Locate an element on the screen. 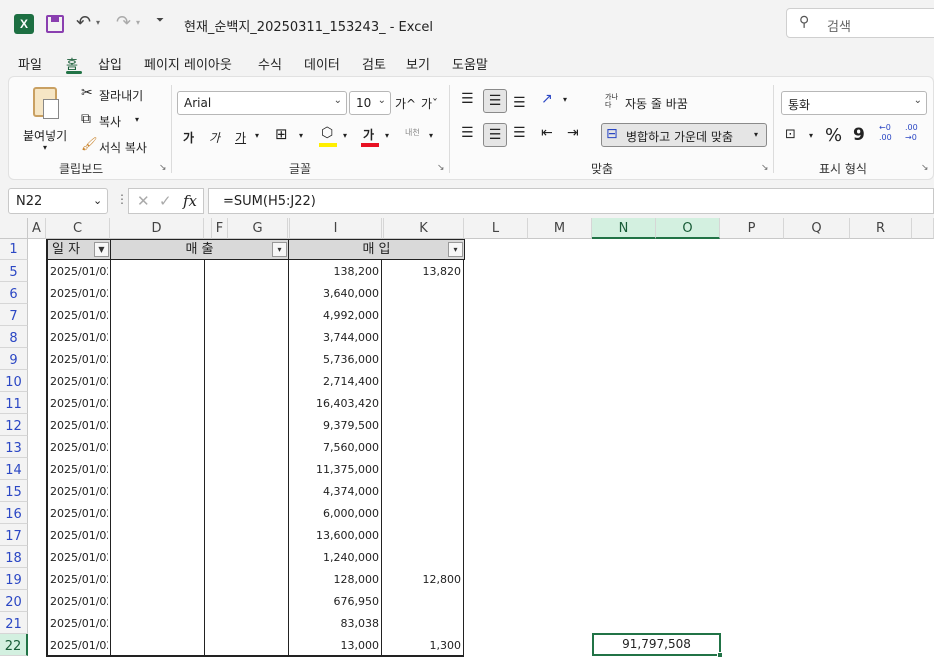 This screenshot has width=934, height=663. purchase-amount-cell: 6,000,000 is located at coordinates (335, 513).